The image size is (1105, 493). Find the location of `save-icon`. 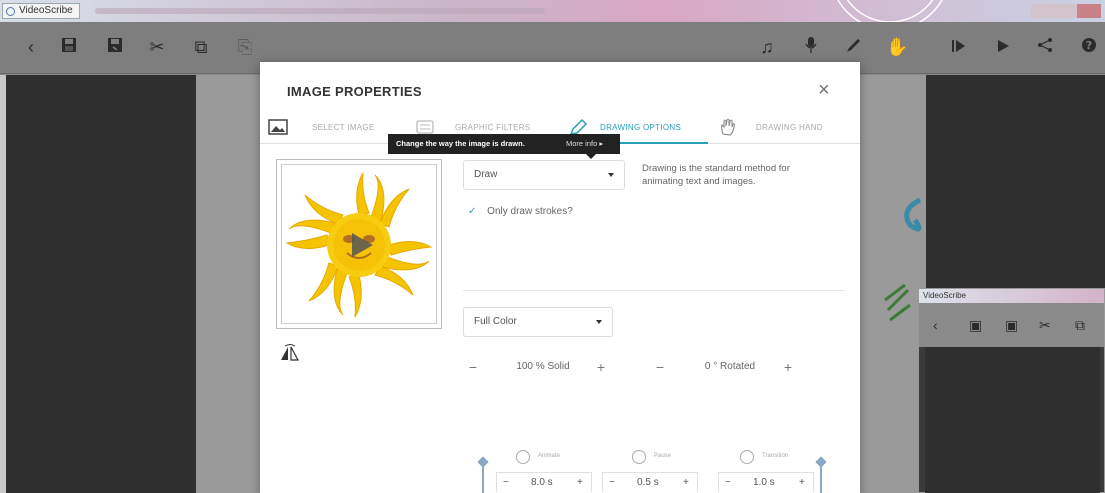

save-icon is located at coordinates (69, 47).